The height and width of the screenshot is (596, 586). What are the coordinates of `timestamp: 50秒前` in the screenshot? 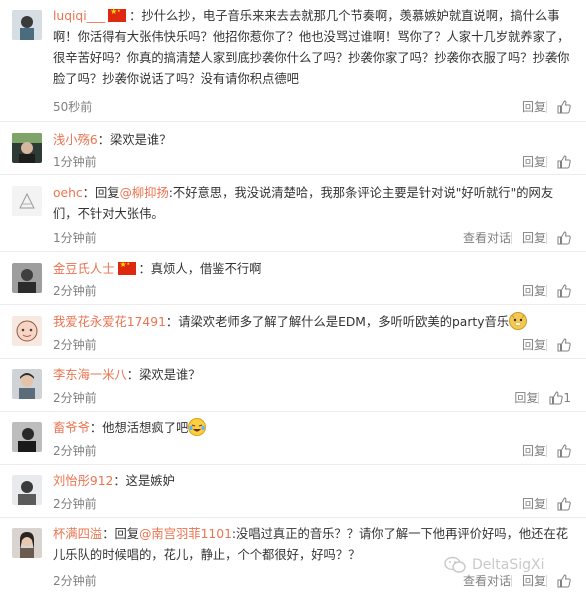 It's located at (73, 107).